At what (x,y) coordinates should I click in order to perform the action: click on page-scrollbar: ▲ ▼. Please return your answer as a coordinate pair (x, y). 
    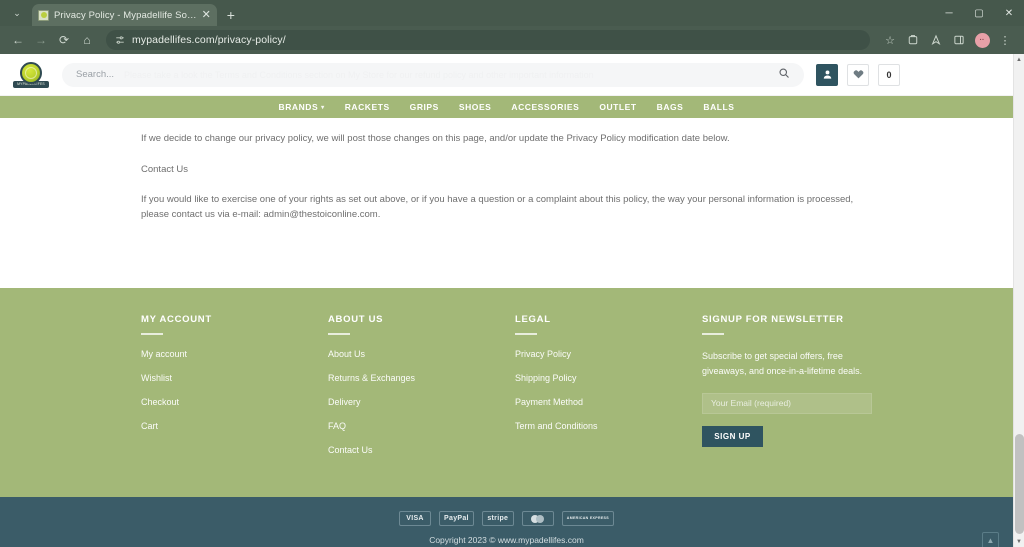
    Looking at the image, I should click on (1018, 300).